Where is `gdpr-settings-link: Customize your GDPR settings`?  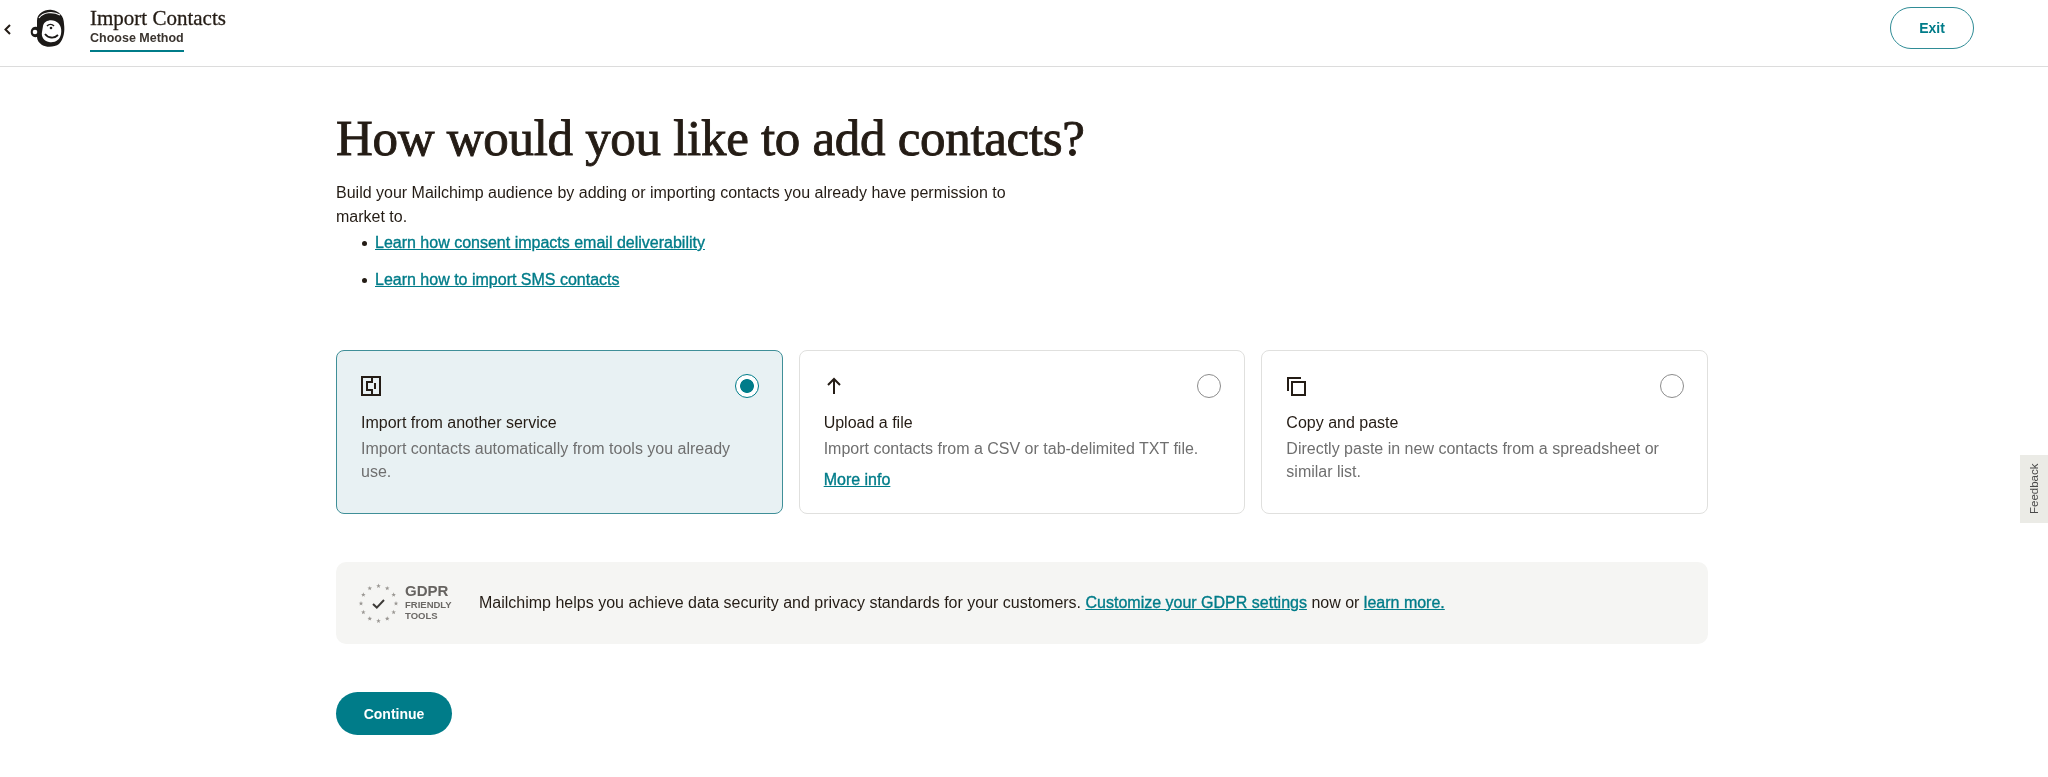 gdpr-settings-link: Customize your GDPR settings is located at coordinates (1196, 602).